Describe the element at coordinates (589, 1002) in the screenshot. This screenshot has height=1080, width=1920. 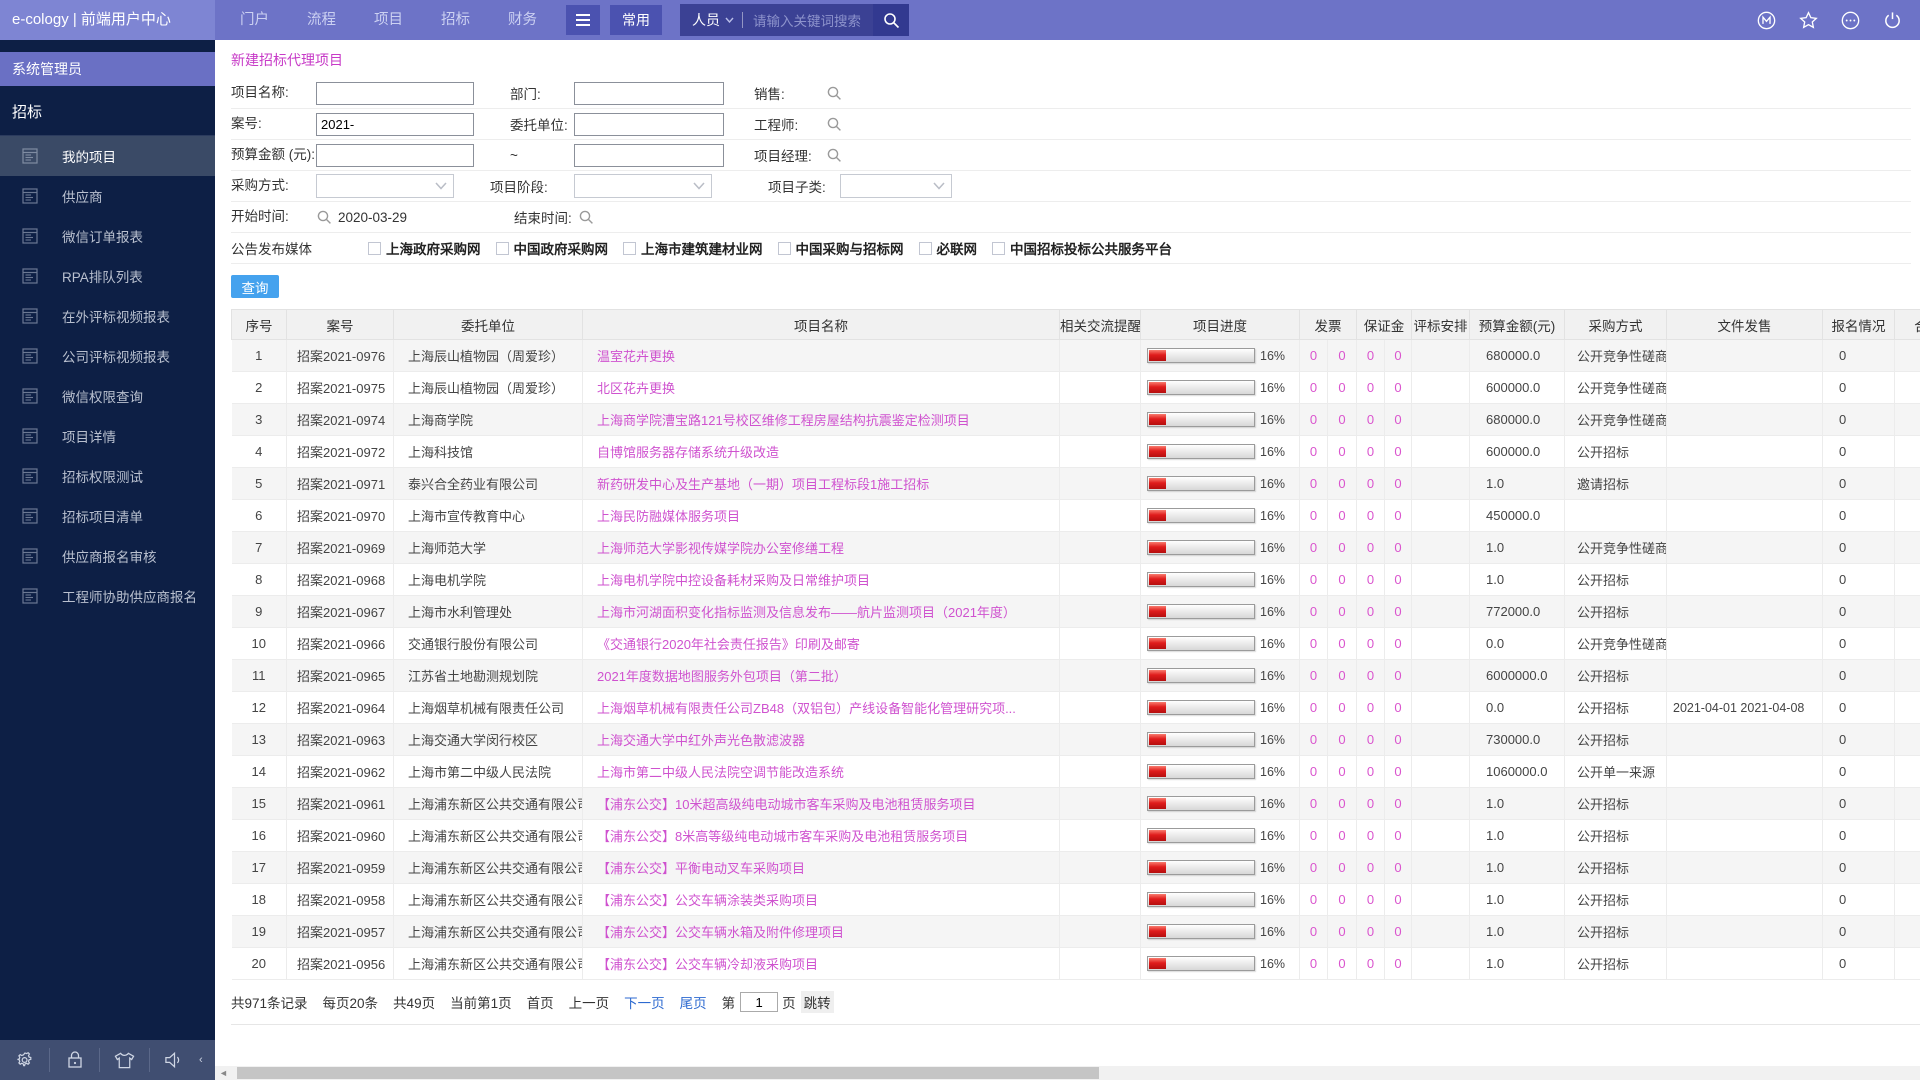
I see `prev-page-link: 上一页` at that location.